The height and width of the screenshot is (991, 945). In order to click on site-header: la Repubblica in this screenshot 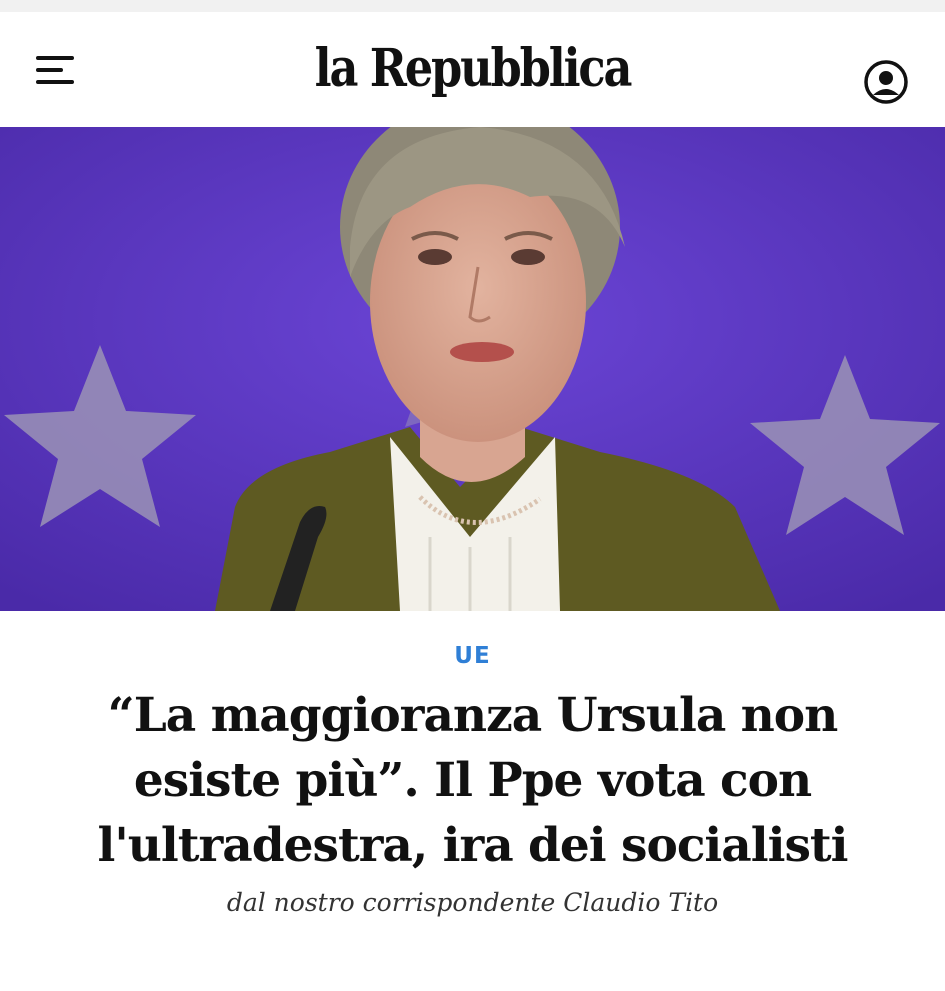, I will do `click(472, 69)`.